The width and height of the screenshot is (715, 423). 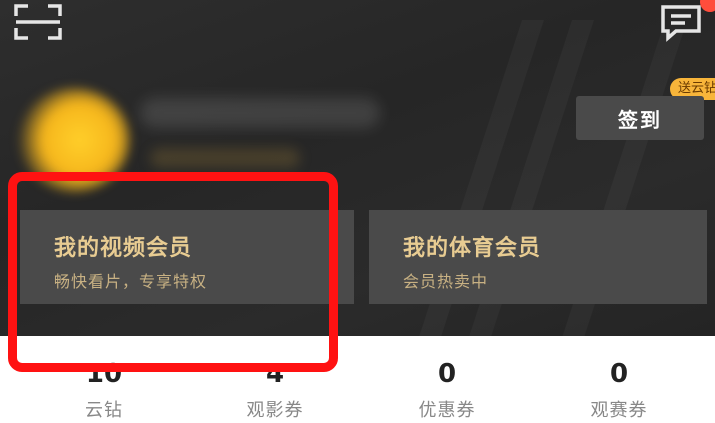 What do you see at coordinates (446, 281) in the screenshot?
I see `sports-membership-subtitle: 会员热卖中` at bounding box center [446, 281].